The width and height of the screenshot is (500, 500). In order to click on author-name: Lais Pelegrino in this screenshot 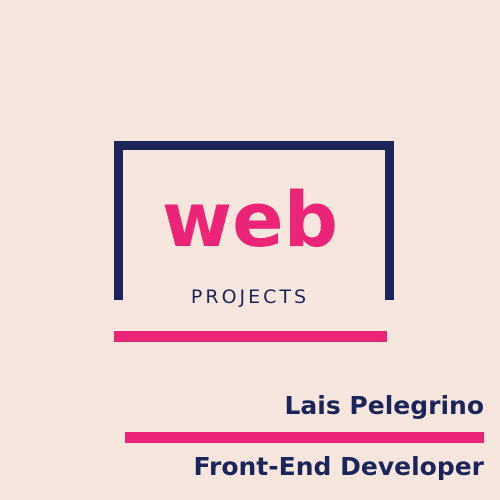, I will do `click(384, 405)`.